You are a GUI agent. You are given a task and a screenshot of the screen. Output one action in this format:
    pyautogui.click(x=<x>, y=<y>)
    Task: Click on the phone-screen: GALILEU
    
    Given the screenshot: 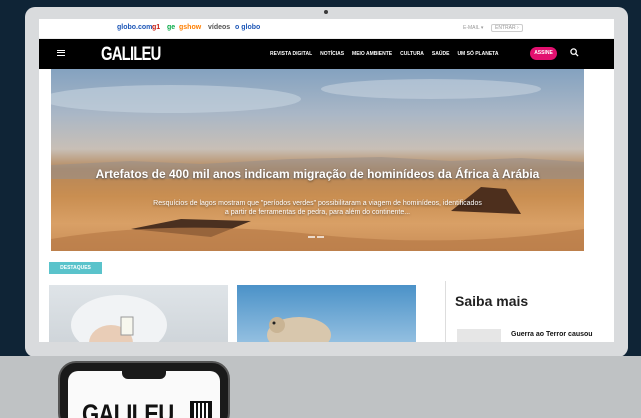 What is the action you would take?
    pyautogui.click(x=144, y=394)
    